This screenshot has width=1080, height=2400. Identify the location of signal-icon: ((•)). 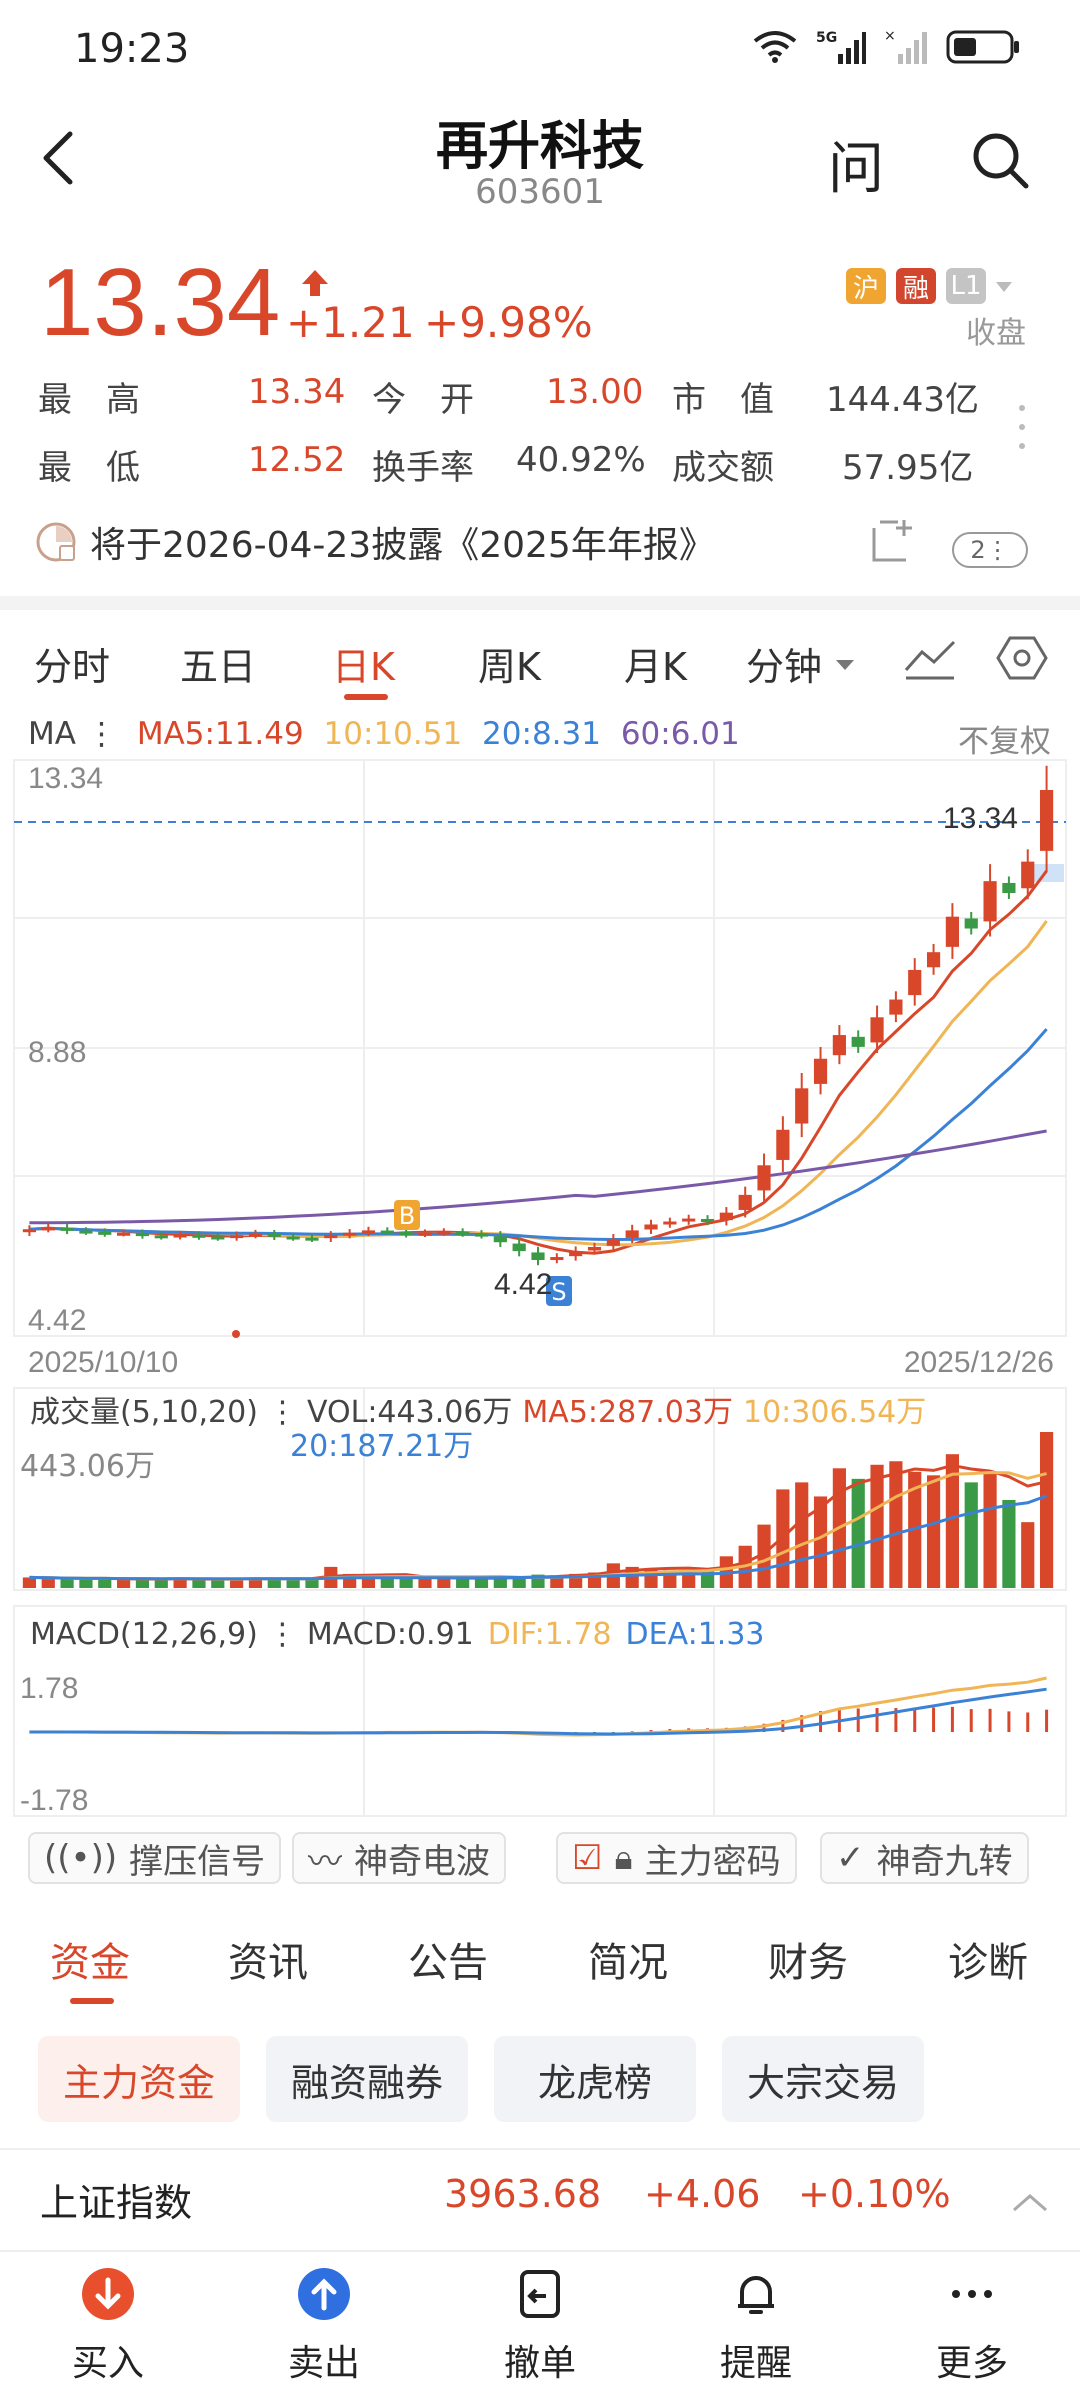
(81, 1858).